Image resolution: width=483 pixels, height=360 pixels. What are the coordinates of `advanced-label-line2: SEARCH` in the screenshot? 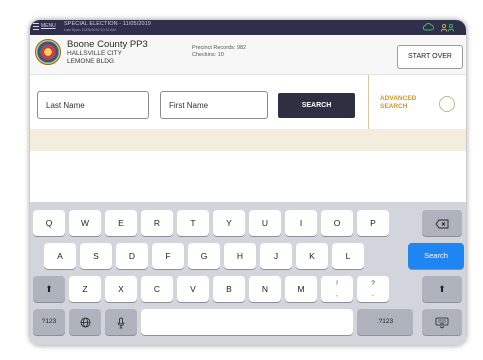 It's located at (394, 106).